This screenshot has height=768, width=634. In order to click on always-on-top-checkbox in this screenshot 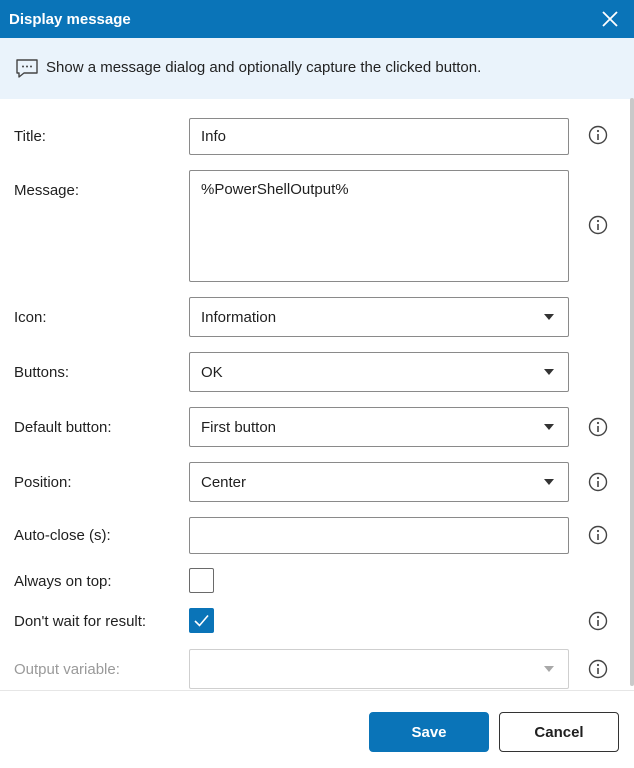, I will do `click(201, 580)`.